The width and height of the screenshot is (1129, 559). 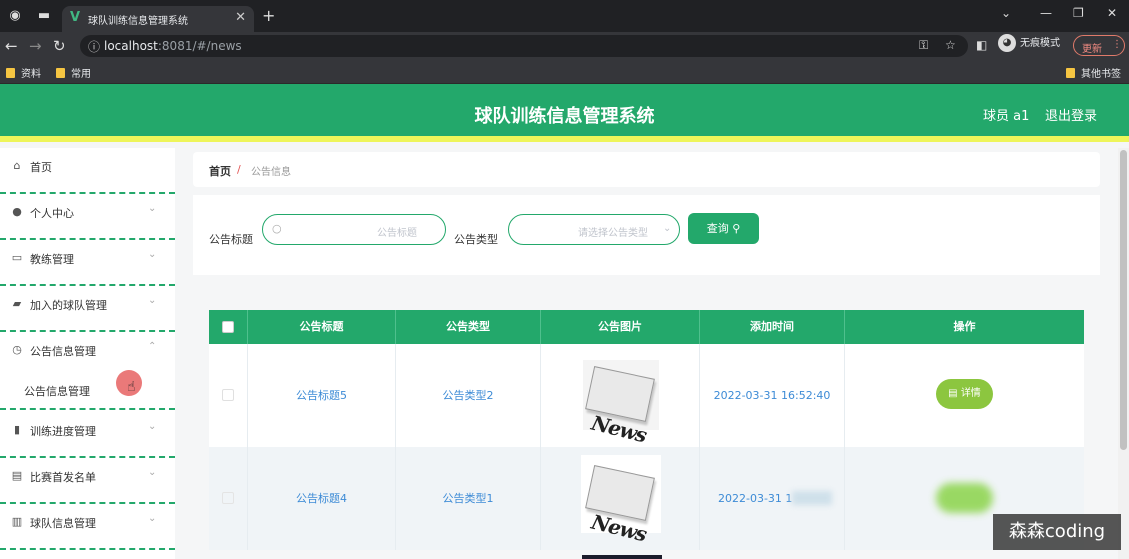 I want to click on sidebar-item-home: ⌂ 首页, so click(x=87, y=171).